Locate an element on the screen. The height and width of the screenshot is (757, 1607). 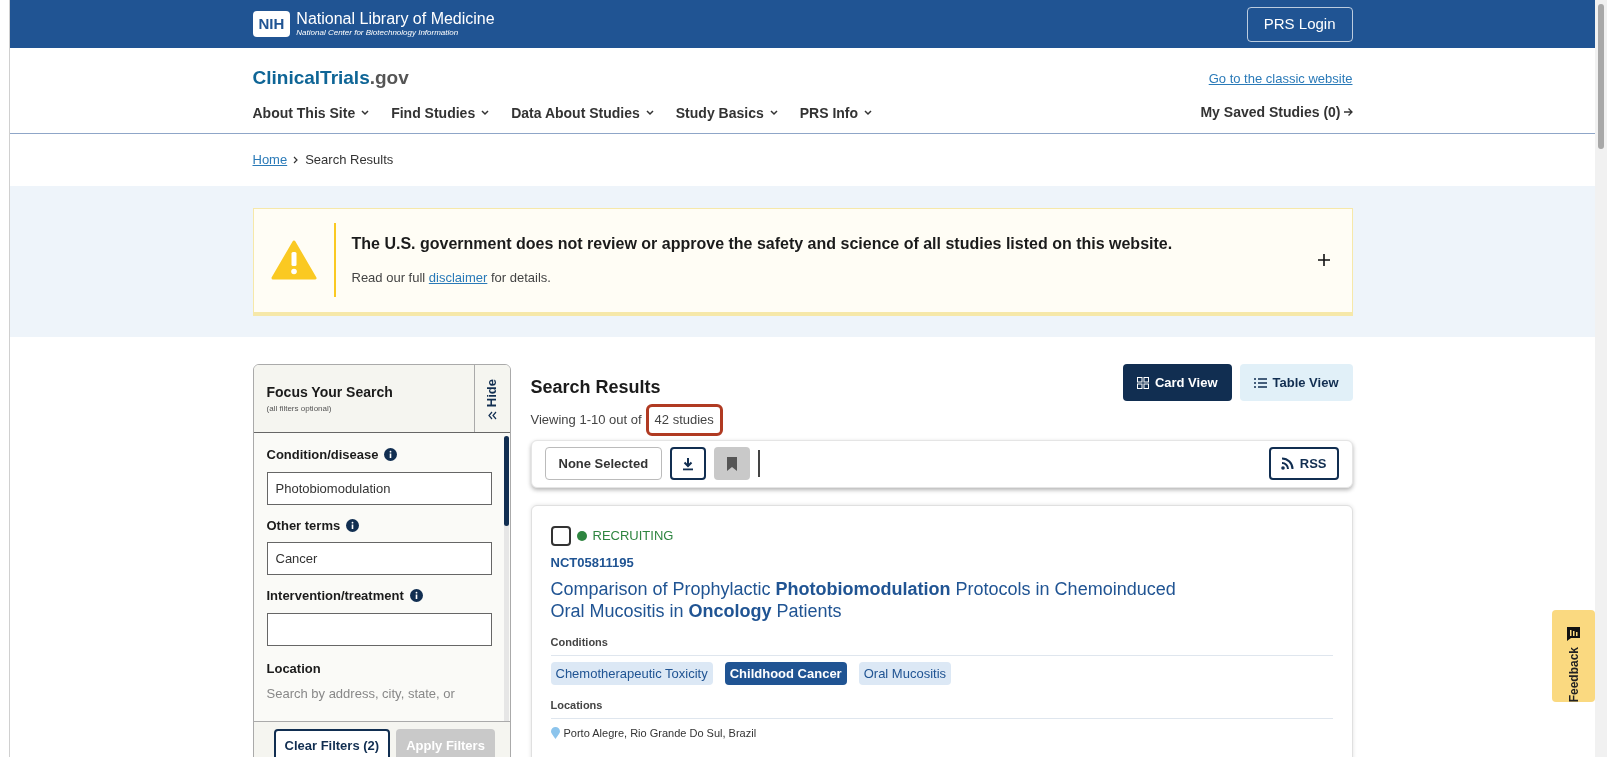
selection-dropdown: None Selected is located at coordinates (603, 463).